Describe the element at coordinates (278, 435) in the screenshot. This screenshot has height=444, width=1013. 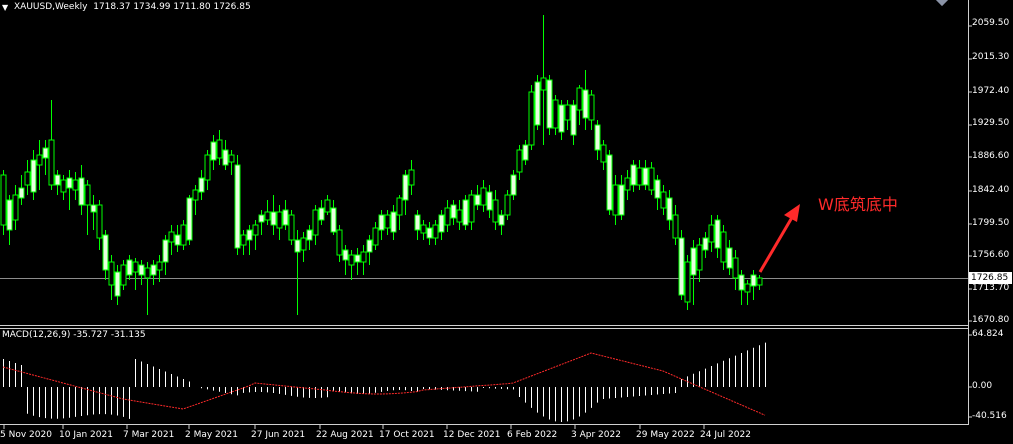
I see `date-label: 27 Jun 2021` at that location.